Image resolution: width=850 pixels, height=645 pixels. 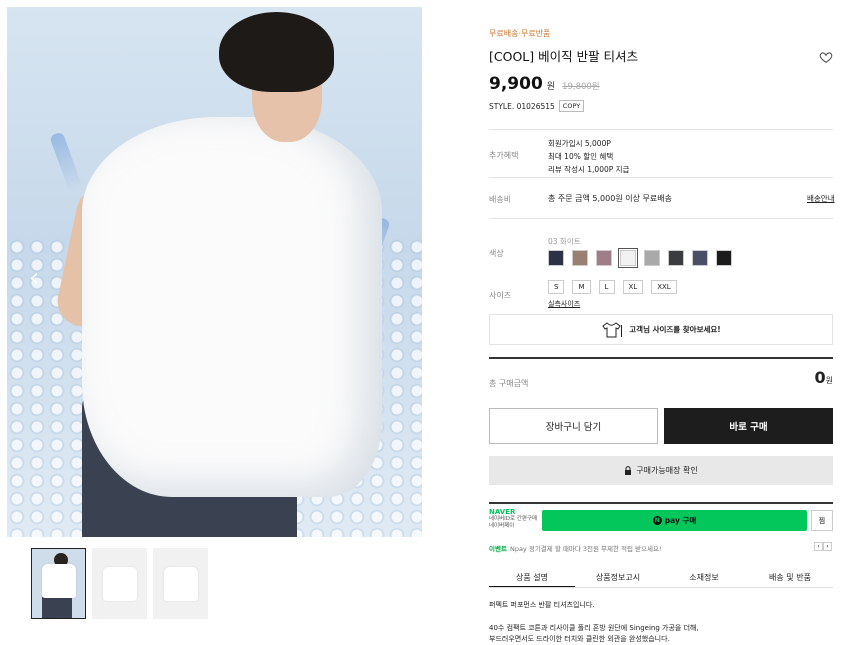 What do you see at coordinates (571, 106) in the screenshot?
I see `copy-button: COPY` at bounding box center [571, 106].